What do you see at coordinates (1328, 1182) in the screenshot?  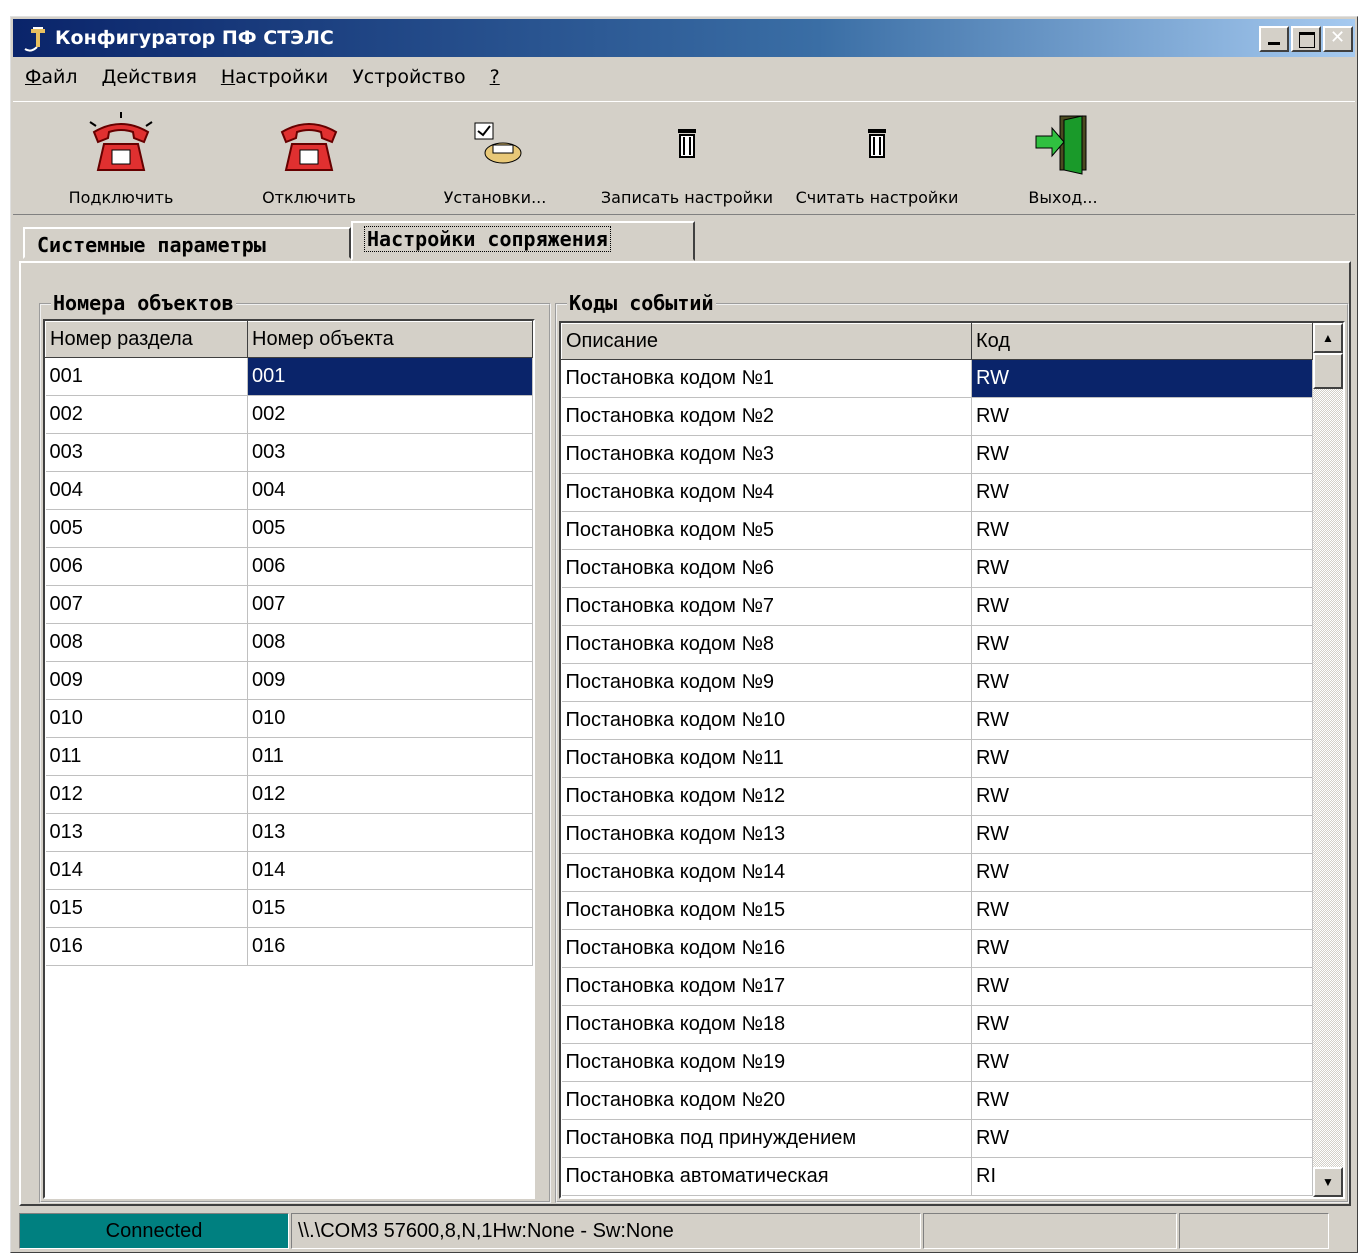 I see `scroll-down-button: ▼` at bounding box center [1328, 1182].